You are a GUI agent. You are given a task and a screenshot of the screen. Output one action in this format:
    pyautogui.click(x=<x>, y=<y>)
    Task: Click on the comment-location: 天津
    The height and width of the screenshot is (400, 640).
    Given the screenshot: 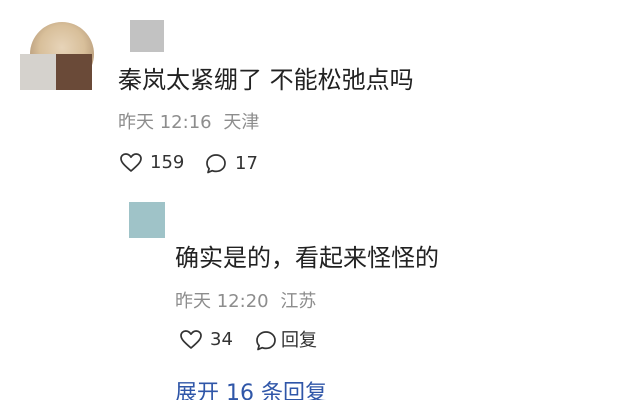 What is the action you would take?
    pyautogui.click(x=241, y=122)
    